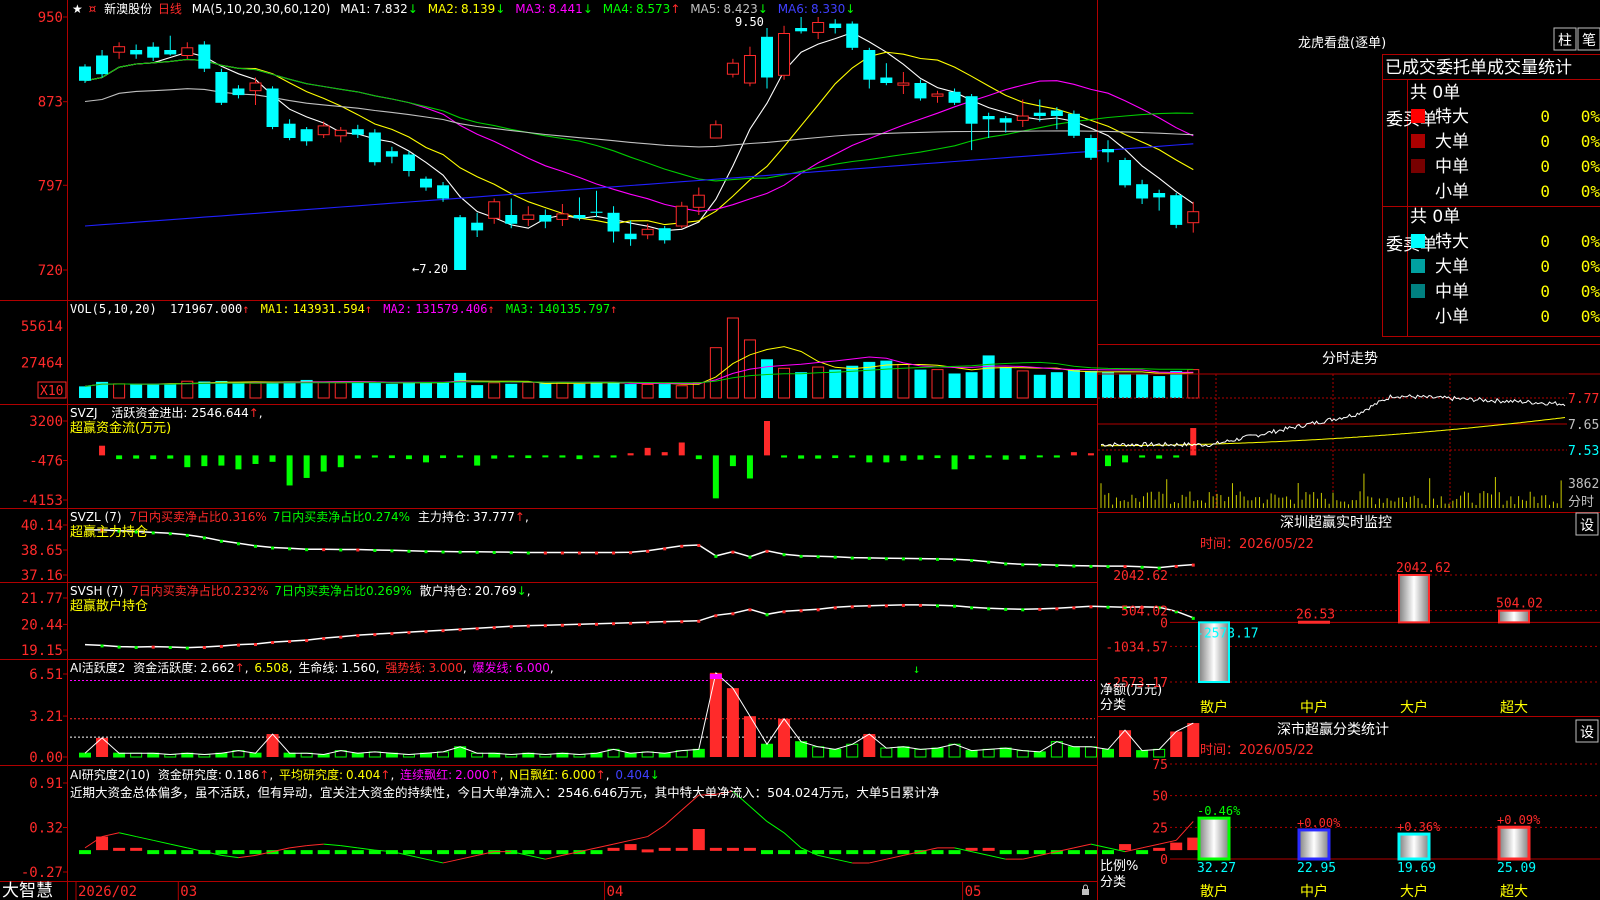 Image resolution: width=1600 pixels, height=900 pixels. What do you see at coordinates (1589, 41) in the screenshot?
I see `tick-mode-button-label: 笔` at bounding box center [1589, 41].